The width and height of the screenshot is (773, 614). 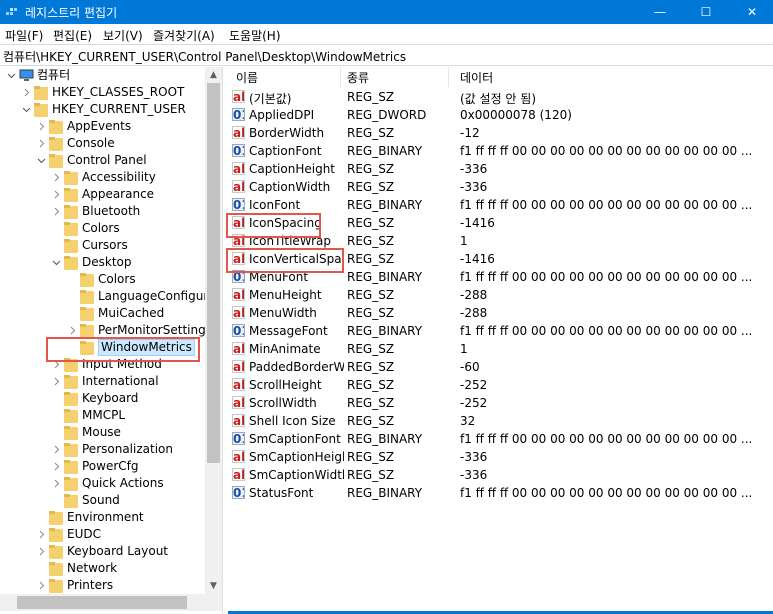 I want to click on tree-item: Environment, so click(x=102, y=517).